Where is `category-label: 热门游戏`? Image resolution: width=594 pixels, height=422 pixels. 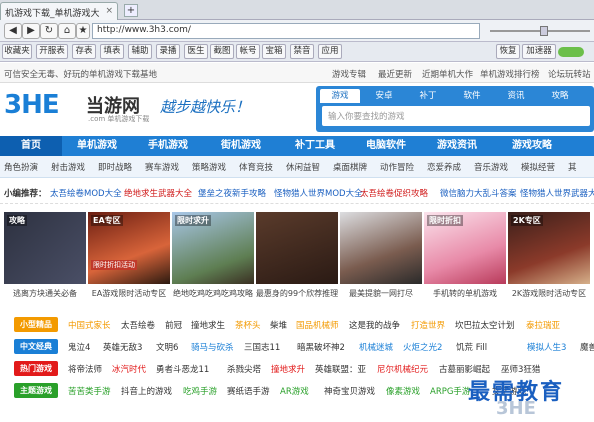 category-label: 热门游戏 is located at coordinates (36, 368).